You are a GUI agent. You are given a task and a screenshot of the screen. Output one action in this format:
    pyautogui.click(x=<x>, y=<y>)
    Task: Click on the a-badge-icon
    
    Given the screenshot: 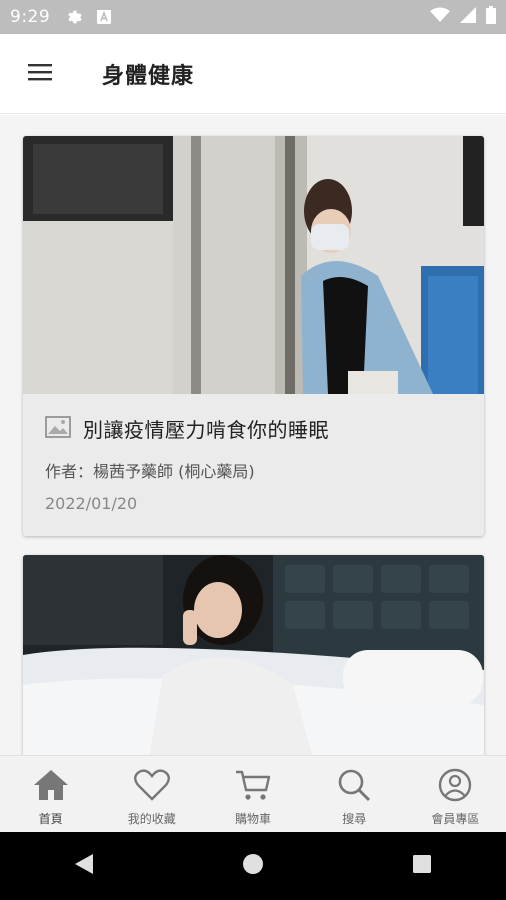 What is the action you would take?
    pyautogui.click(x=104, y=17)
    